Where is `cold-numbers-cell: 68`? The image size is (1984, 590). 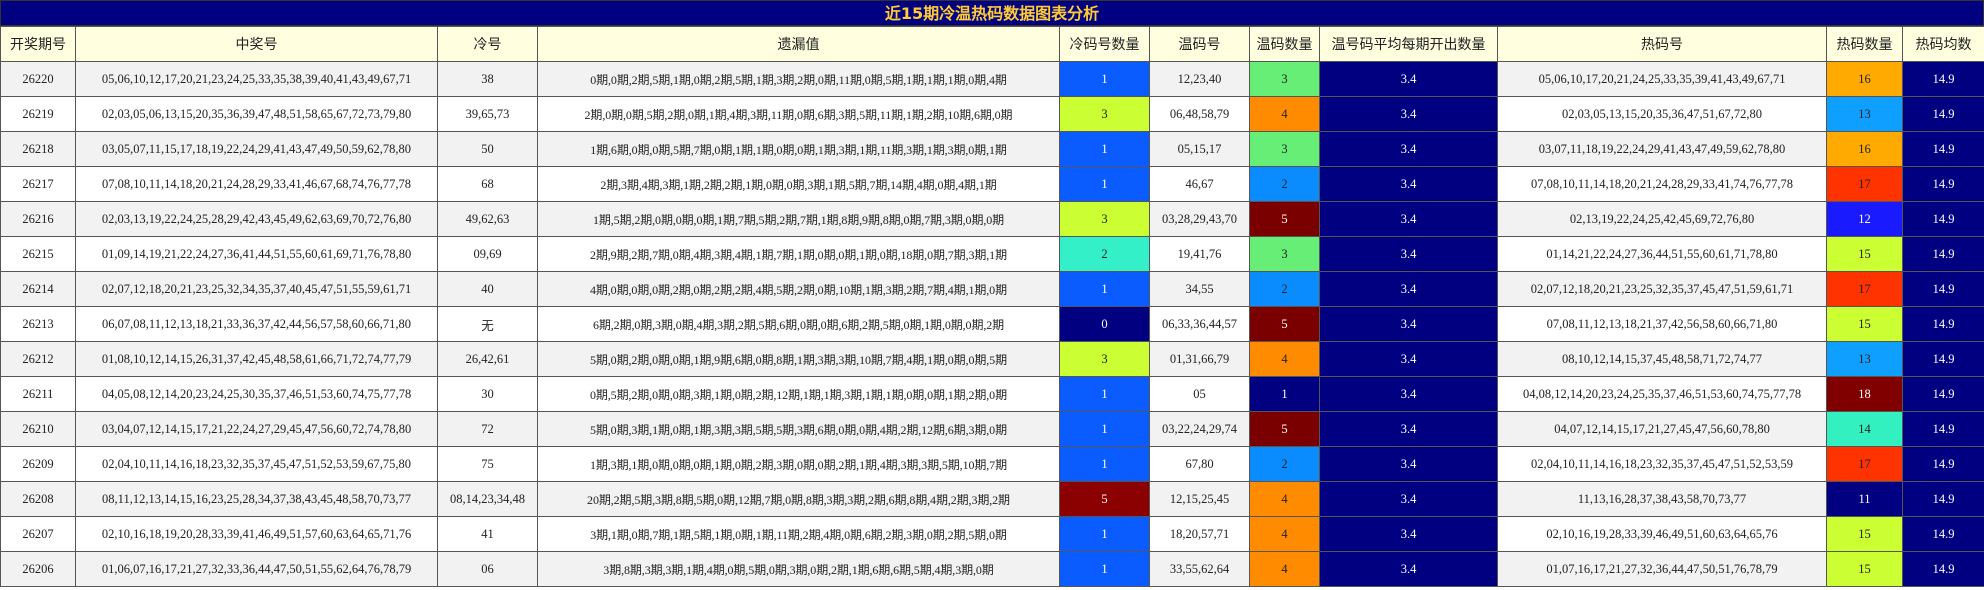 cold-numbers-cell: 68 is located at coordinates (487, 184).